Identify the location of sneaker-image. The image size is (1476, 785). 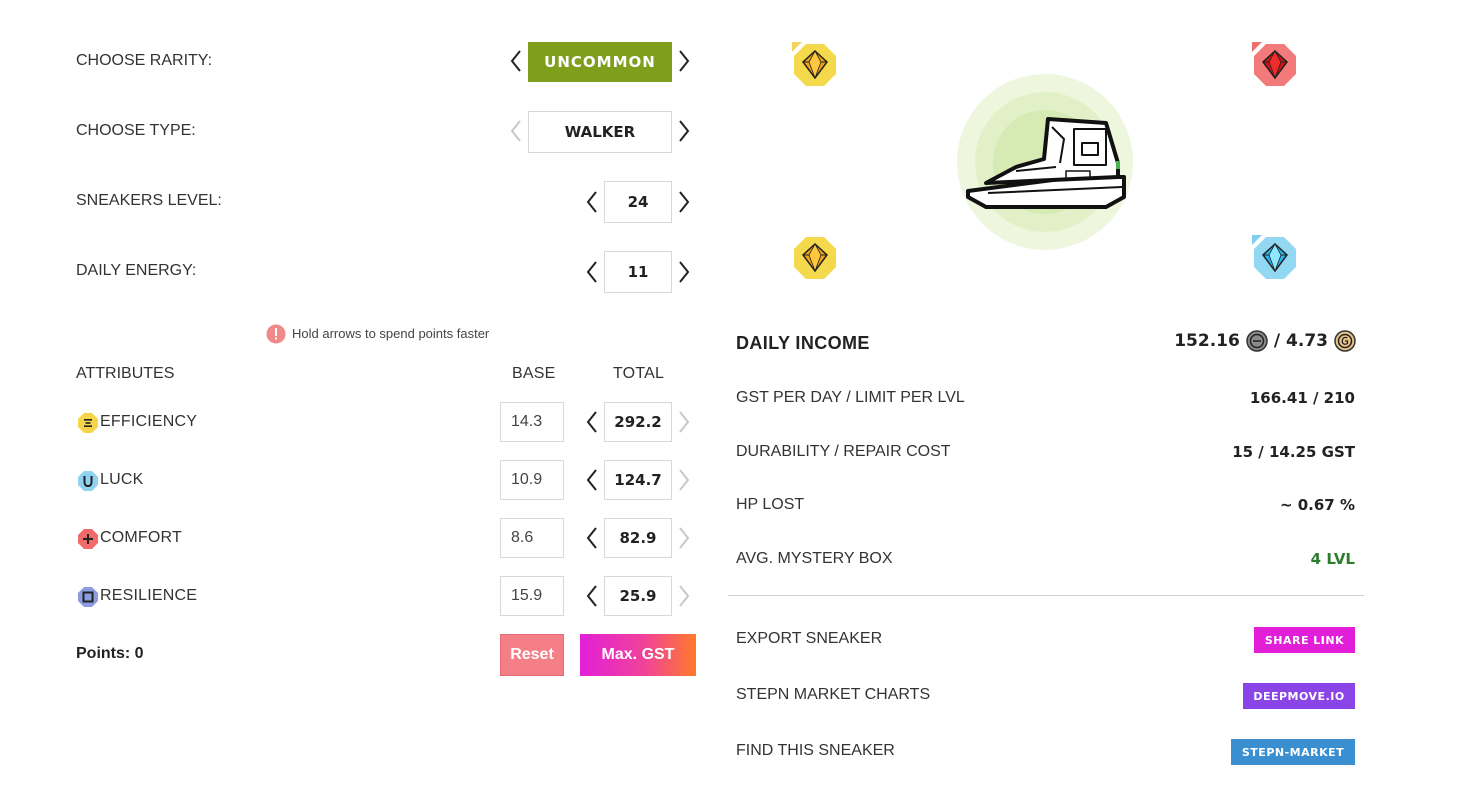
(1045, 162).